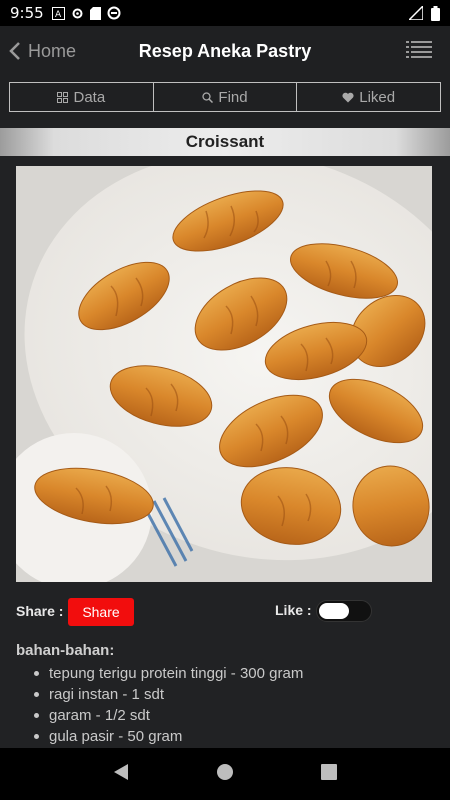 The image size is (450, 800). Describe the element at coordinates (225, 142) in the screenshot. I see `recipe-title: Croissant` at that location.